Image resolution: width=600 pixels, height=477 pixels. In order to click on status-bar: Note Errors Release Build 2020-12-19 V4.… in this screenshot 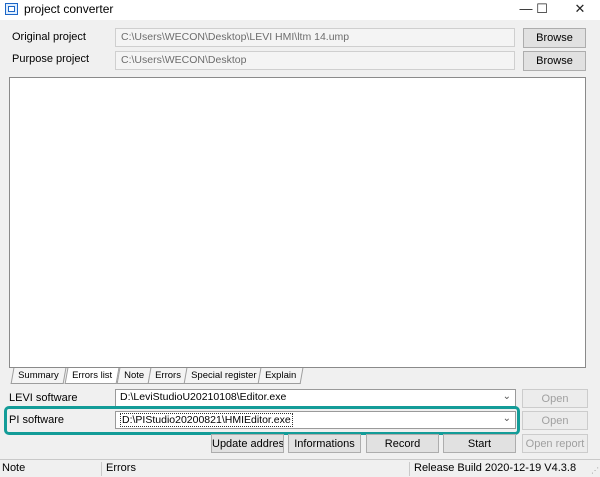, I will do `click(300, 468)`.